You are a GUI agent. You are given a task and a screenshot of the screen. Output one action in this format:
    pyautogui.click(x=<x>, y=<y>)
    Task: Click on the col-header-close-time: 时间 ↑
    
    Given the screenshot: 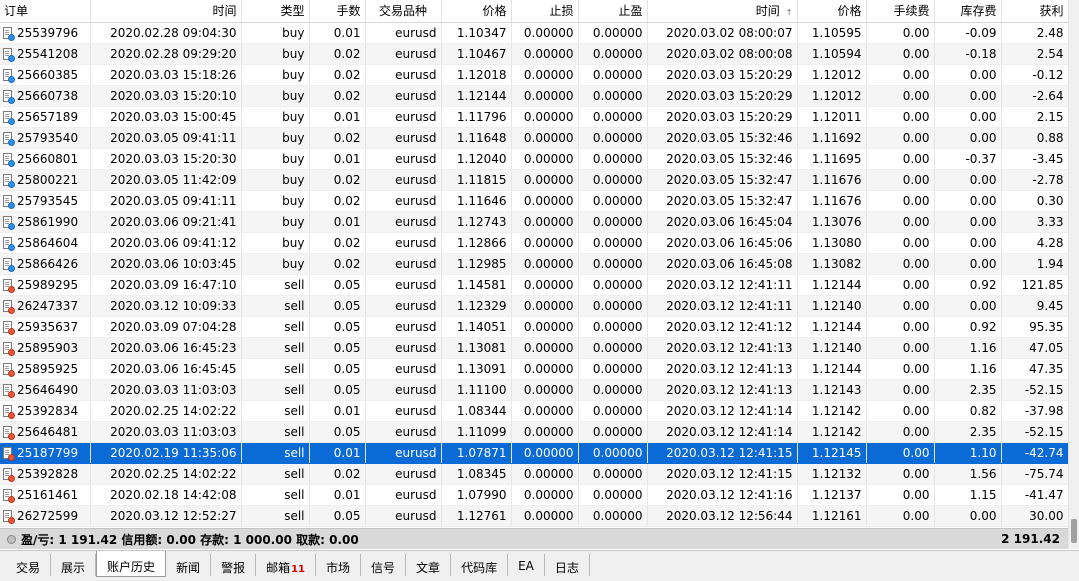 What is the action you would take?
    pyautogui.click(x=722, y=11)
    